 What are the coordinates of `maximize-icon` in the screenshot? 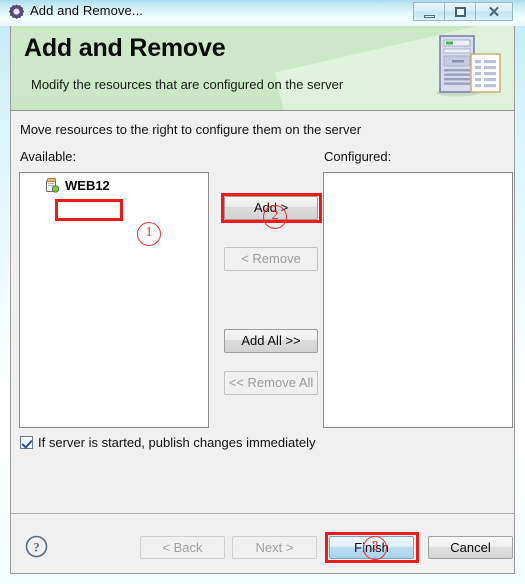 It's located at (460, 12).